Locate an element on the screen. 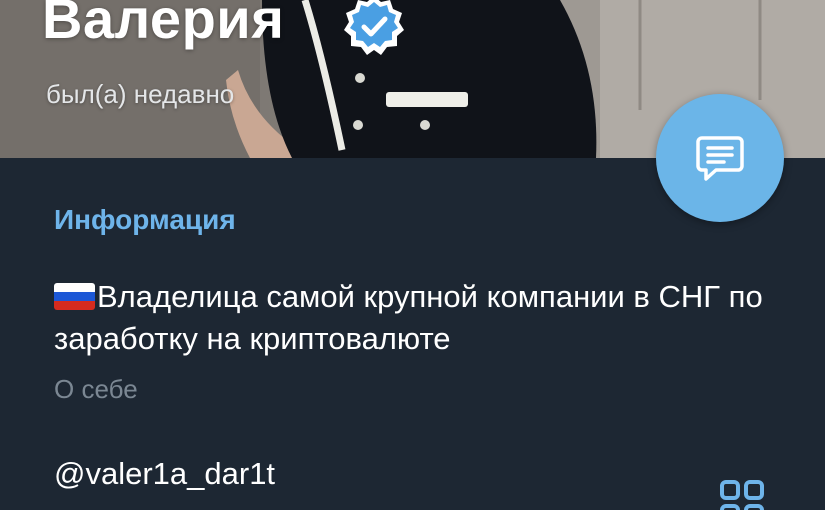  russia-flag-icon is located at coordinates (74, 296).